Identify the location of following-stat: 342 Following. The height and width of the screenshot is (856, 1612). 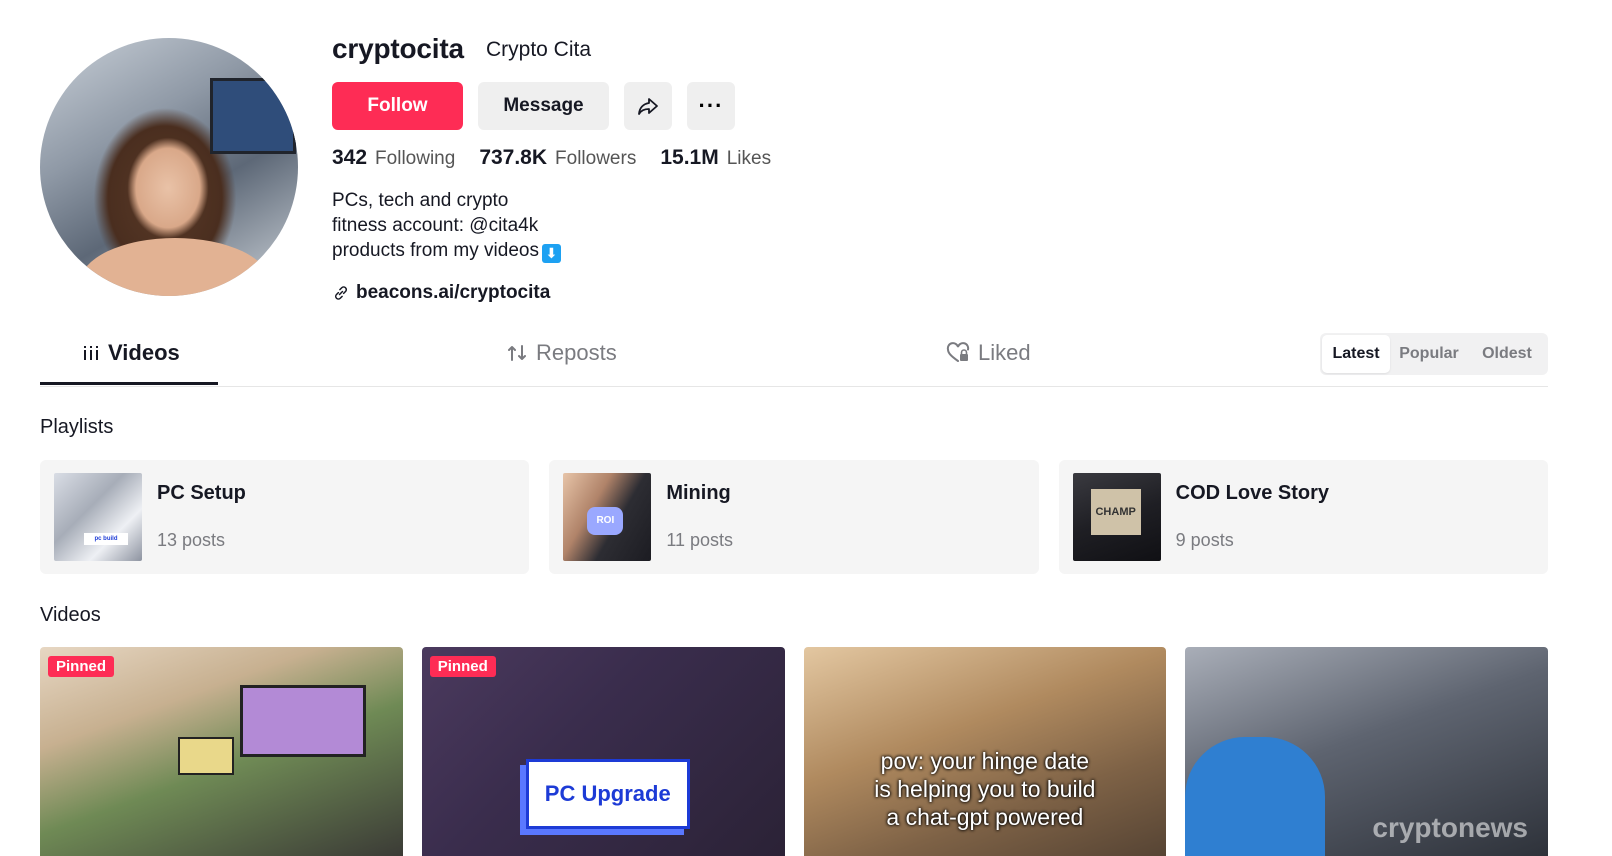
(393, 158).